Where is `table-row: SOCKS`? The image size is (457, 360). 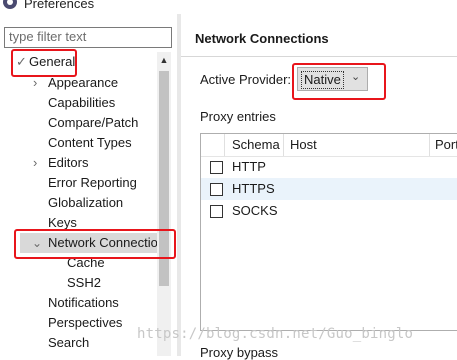
table-row: SOCKS is located at coordinates (329, 211).